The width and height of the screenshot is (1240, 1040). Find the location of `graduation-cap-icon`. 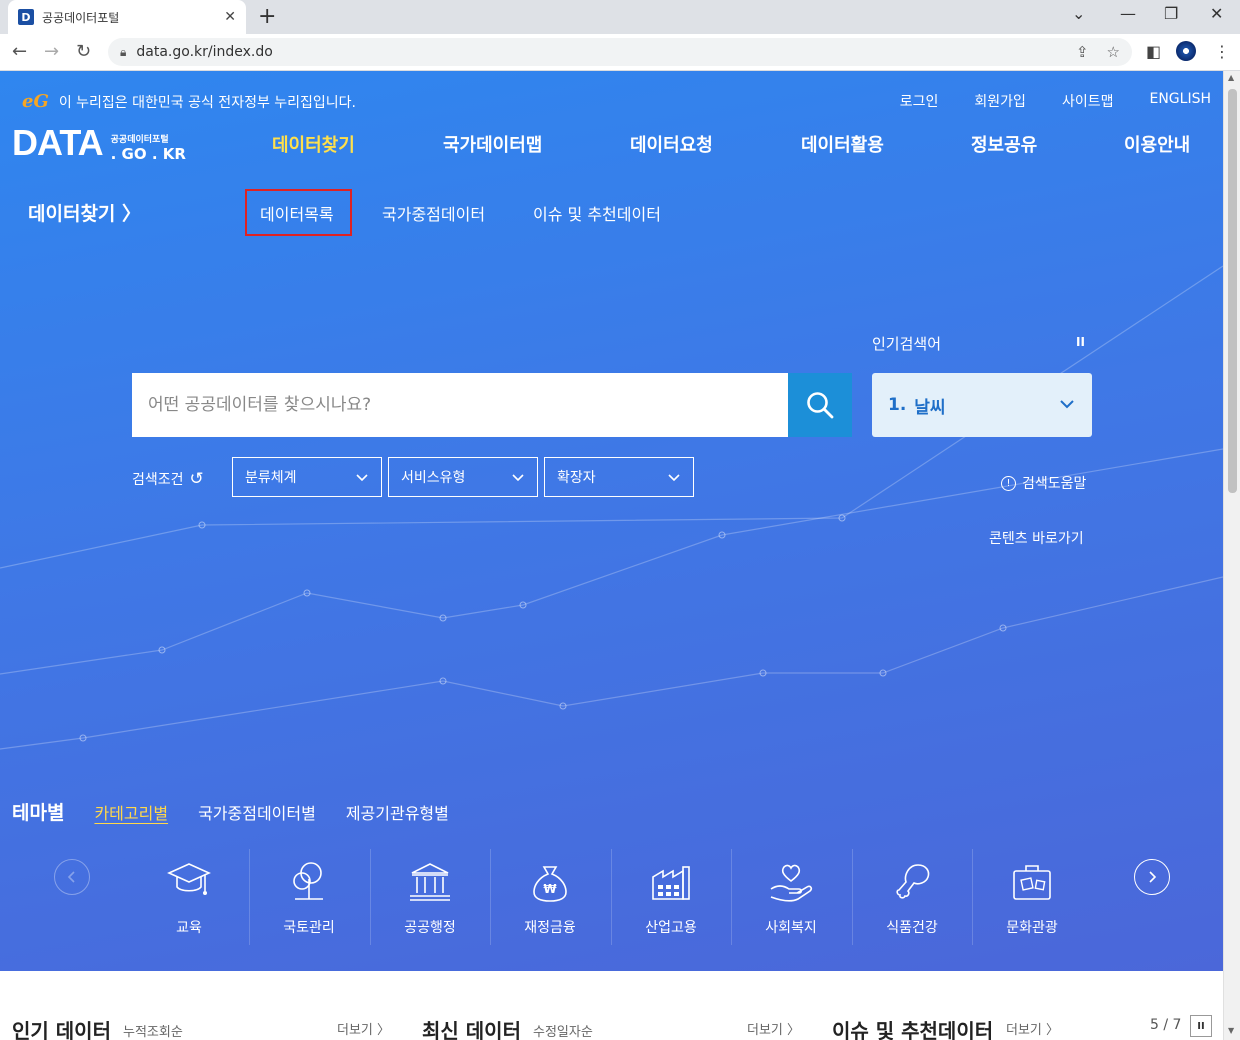

graduation-cap-icon is located at coordinates (189, 879).